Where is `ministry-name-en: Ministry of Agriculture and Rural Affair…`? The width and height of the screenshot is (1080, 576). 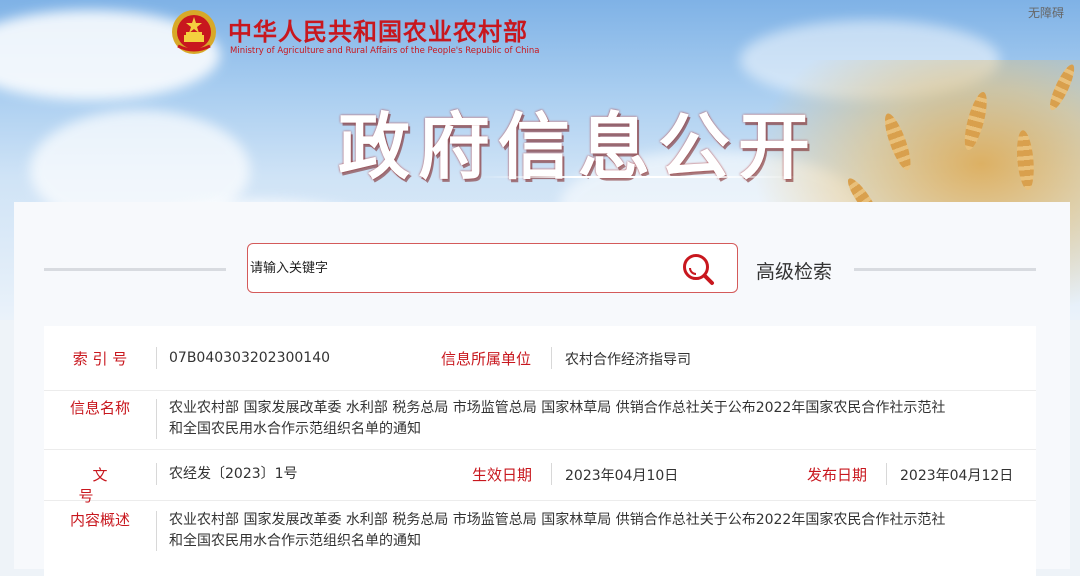 ministry-name-en: Ministry of Agriculture and Rural Affair… is located at coordinates (384, 51).